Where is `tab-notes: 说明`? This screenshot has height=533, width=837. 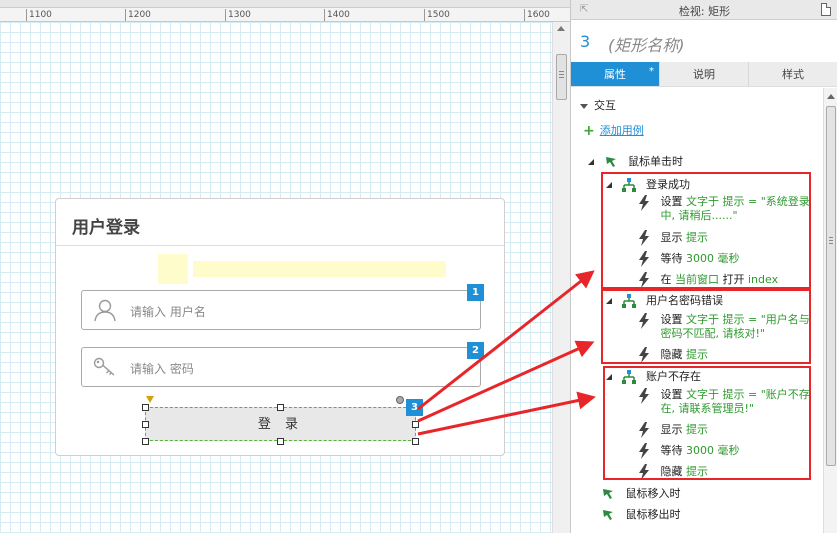 tab-notes: 说明 is located at coordinates (704, 74).